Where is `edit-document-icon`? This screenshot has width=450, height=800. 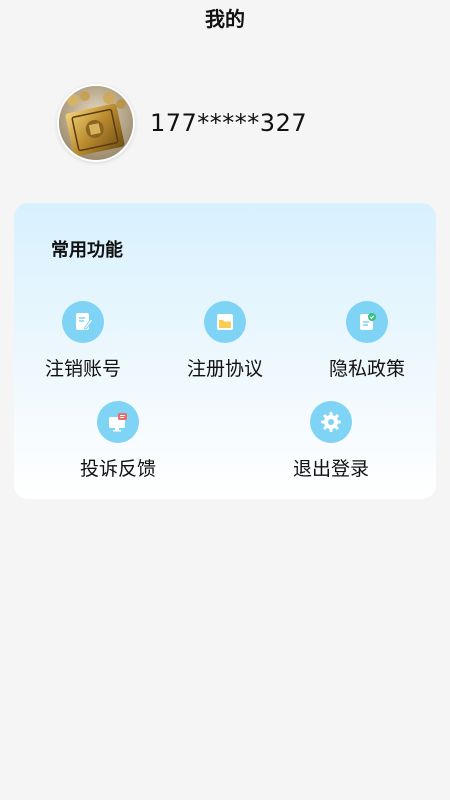
edit-document-icon is located at coordinates (83, 322).